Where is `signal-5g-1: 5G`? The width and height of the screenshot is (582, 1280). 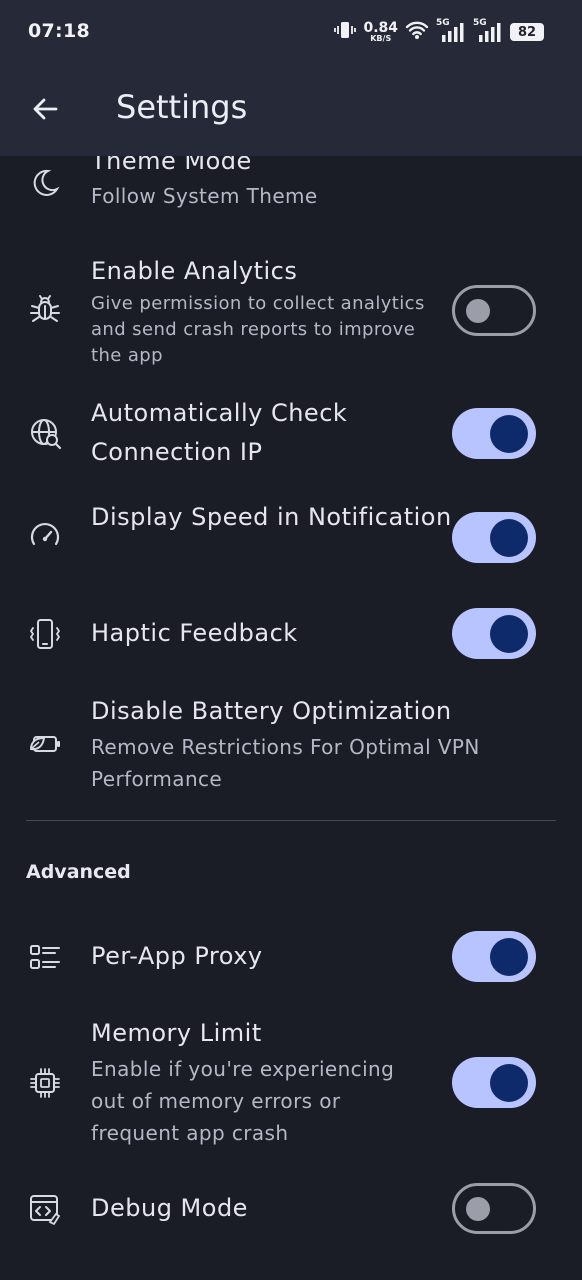 signal-5g-1: 5G is located at coordinates (451, 30).